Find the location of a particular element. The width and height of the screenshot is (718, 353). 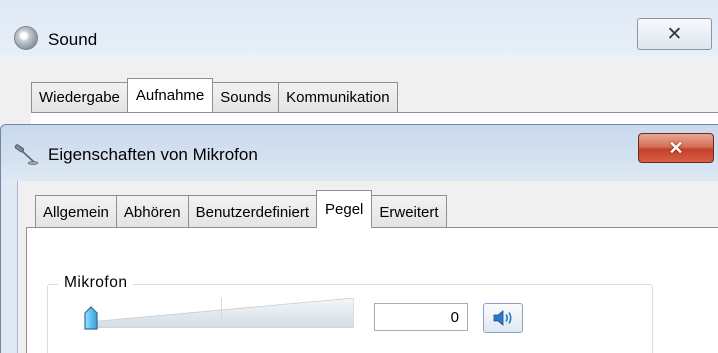

mikrofon-group-label: Mikrofon is located at coordinates (96, 283).